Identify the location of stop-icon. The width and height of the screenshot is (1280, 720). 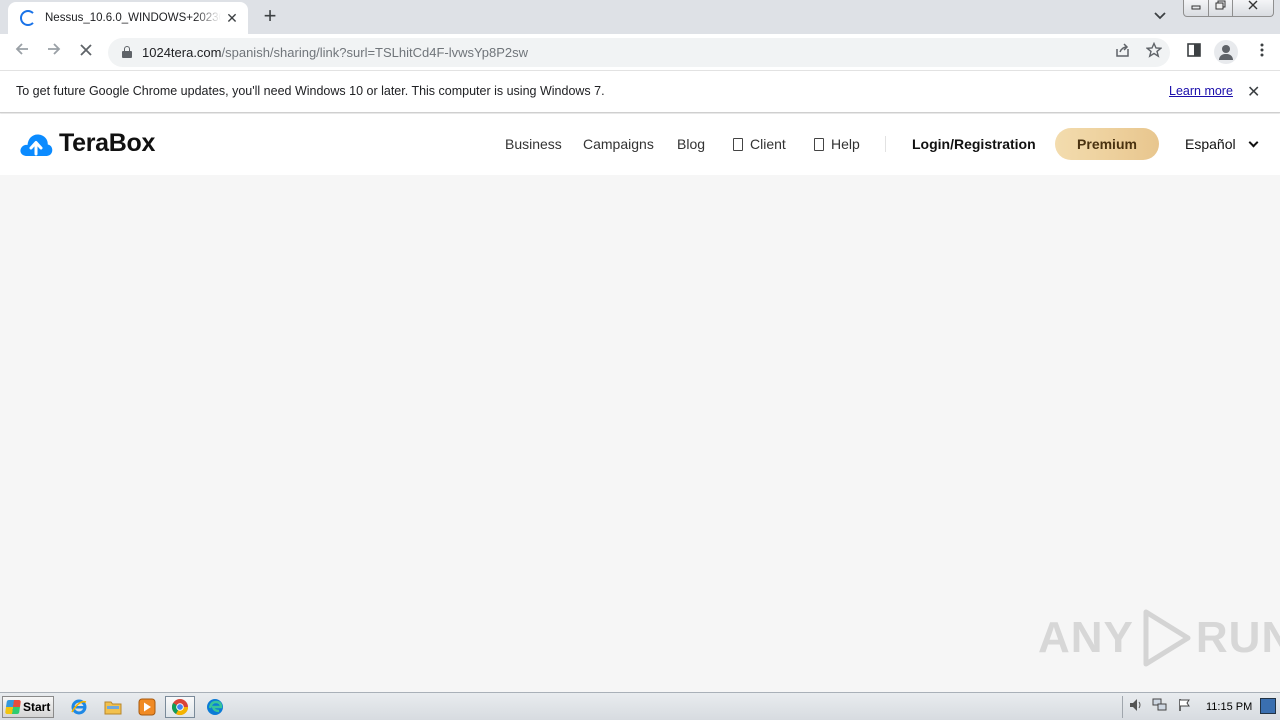
(86, 50).